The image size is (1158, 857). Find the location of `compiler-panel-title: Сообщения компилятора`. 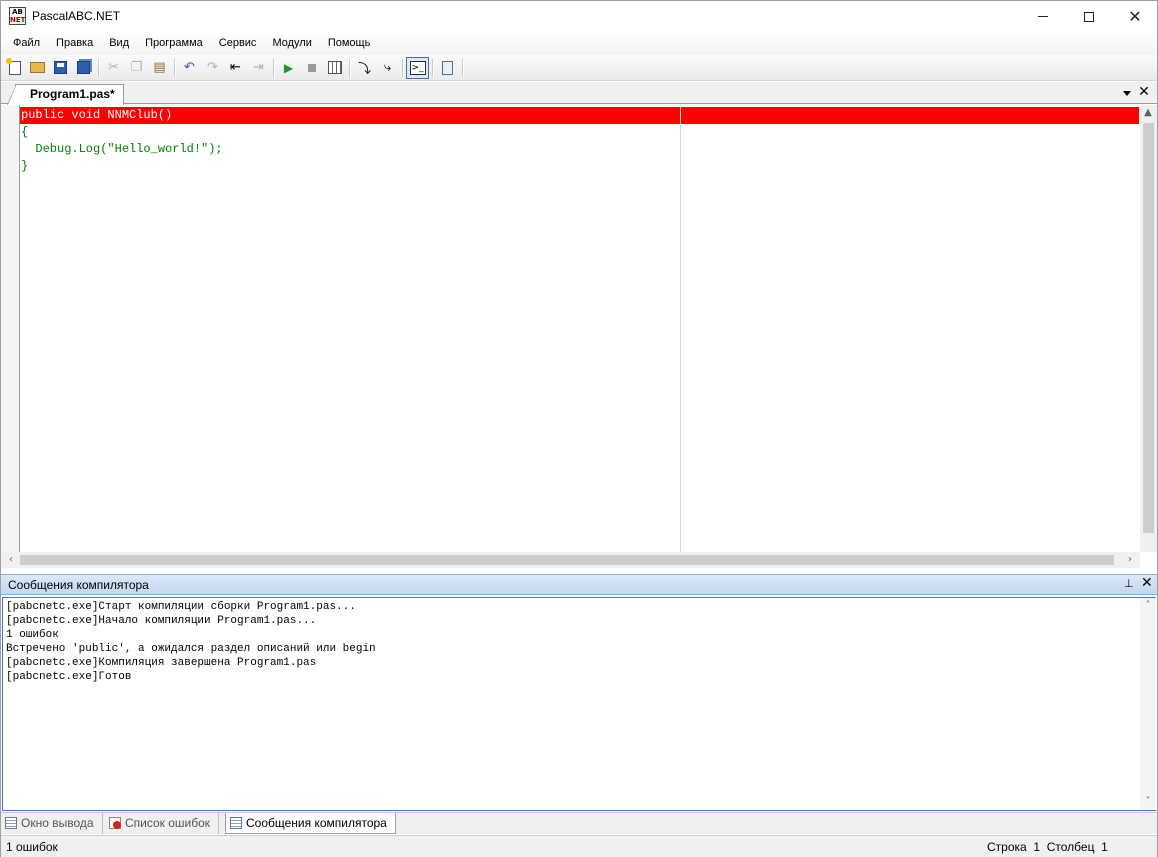

compiler-panel-title: Сообщения компилятора is located at coordinates (78, 585).